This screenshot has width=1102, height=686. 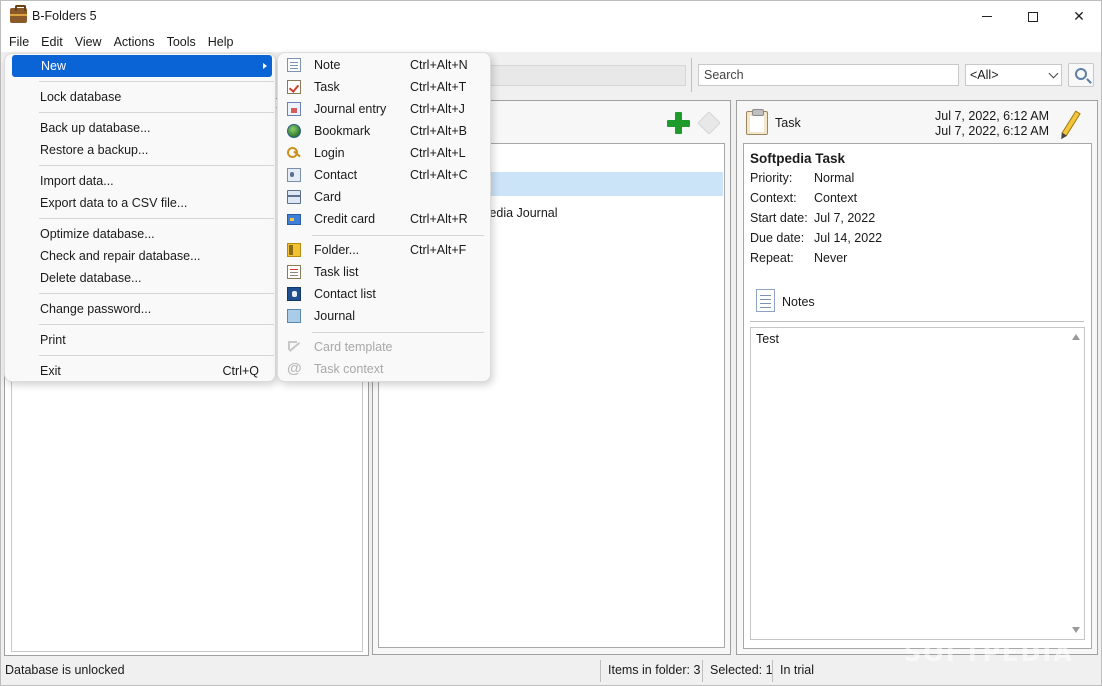 What do you see at coordinates (384, 65) in the screenshot?
I see `new-note: Note Ctrl+Alt+N` at bounding box center [384, 65].